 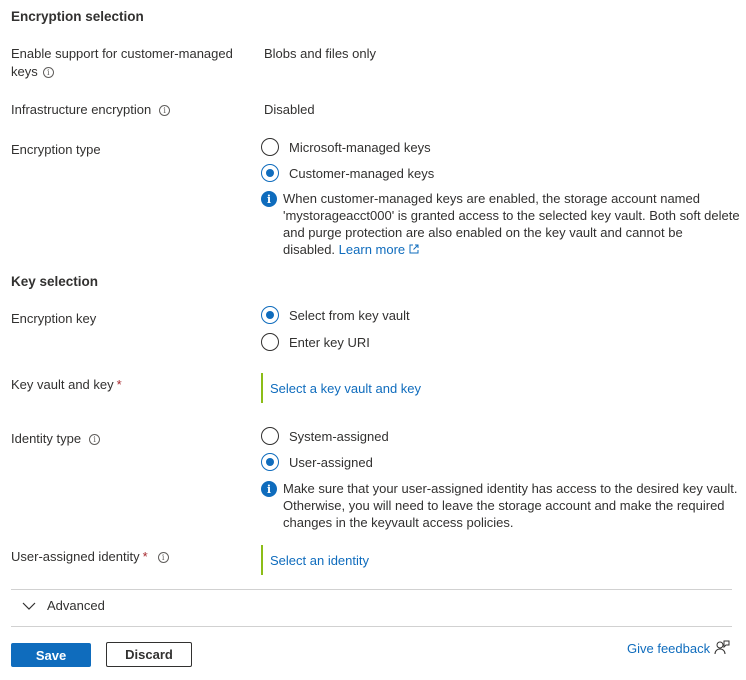 I want to click on divider-bottom, so click(x=371, y=626).